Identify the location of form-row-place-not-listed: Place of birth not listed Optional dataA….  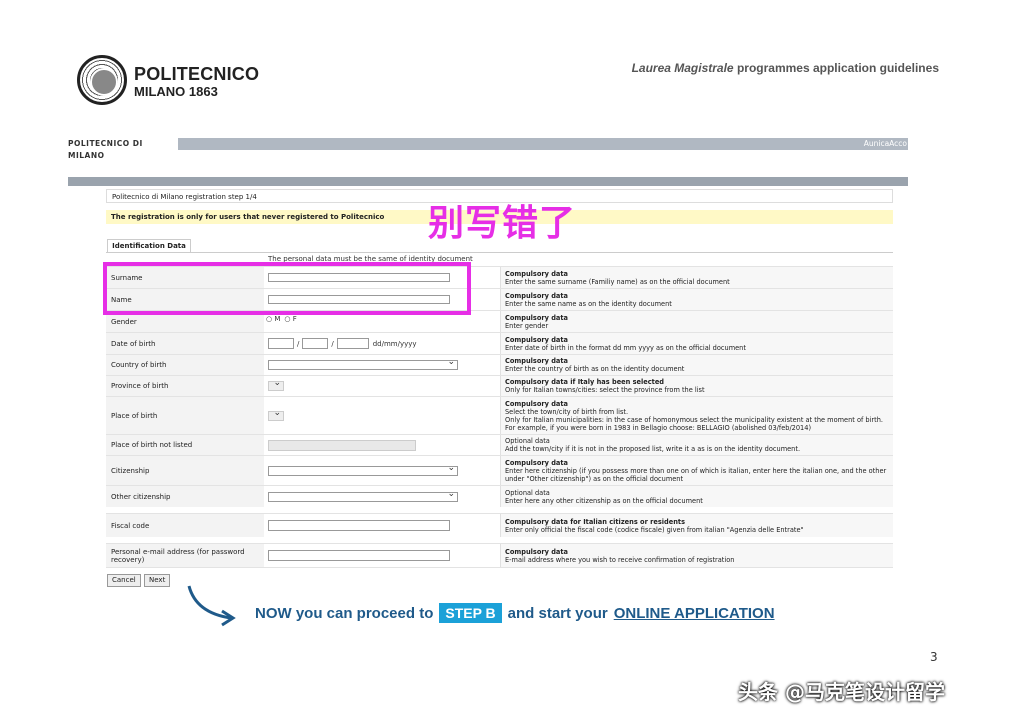
(499, 444).